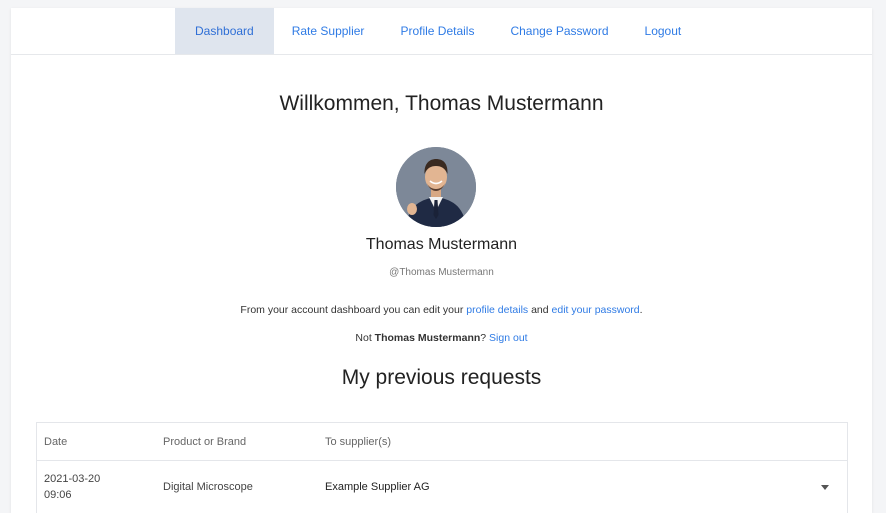 This screenshot has height=513, width=886. Describe the element at coordinates (328, 31) in the screenshot. I see `nav-rate-supplier: Rate Supplier` at that location.